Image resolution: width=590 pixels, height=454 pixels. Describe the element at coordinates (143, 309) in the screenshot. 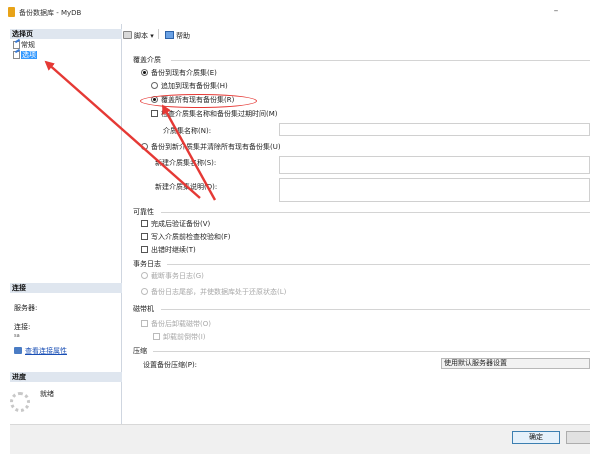

I see `tape-drive-title: 磁带机` at that location.